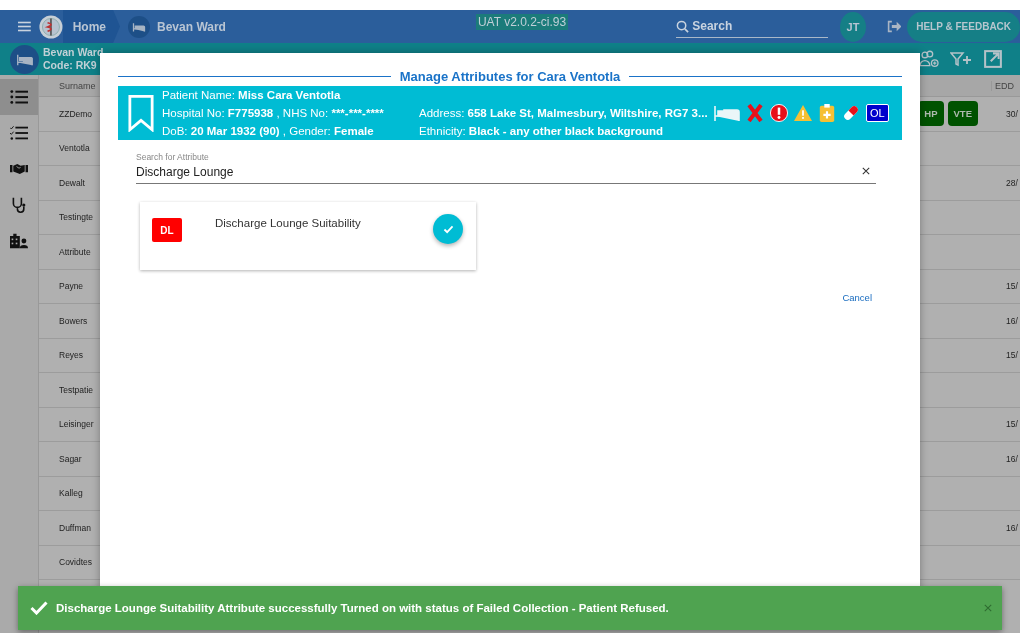  What do you see at coordinates (77, 424) in the screenshot?
I see `table-cell-text: Leisinger` at bounding box center [77, 424].